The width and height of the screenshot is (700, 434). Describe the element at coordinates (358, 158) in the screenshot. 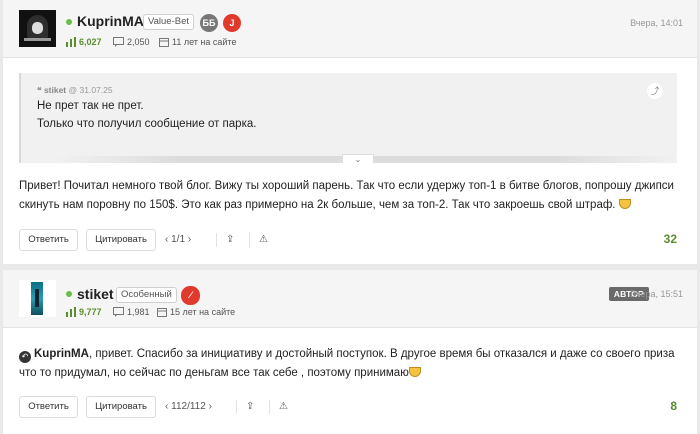

I see `chevron-down-icon: ⌄` at that location.